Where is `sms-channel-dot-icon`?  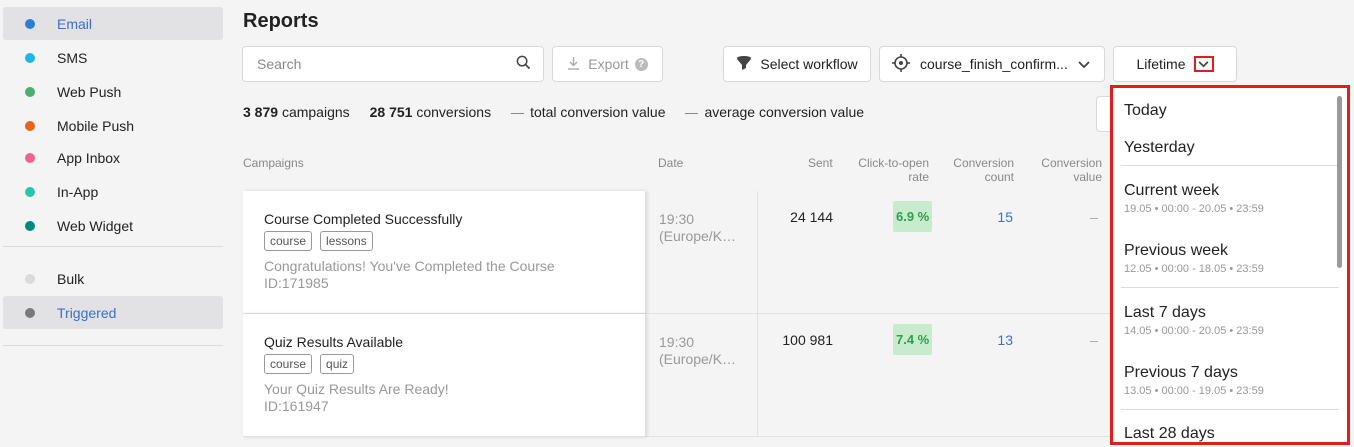
sms-channel-dot-icon is located at coordinates (30, 57).